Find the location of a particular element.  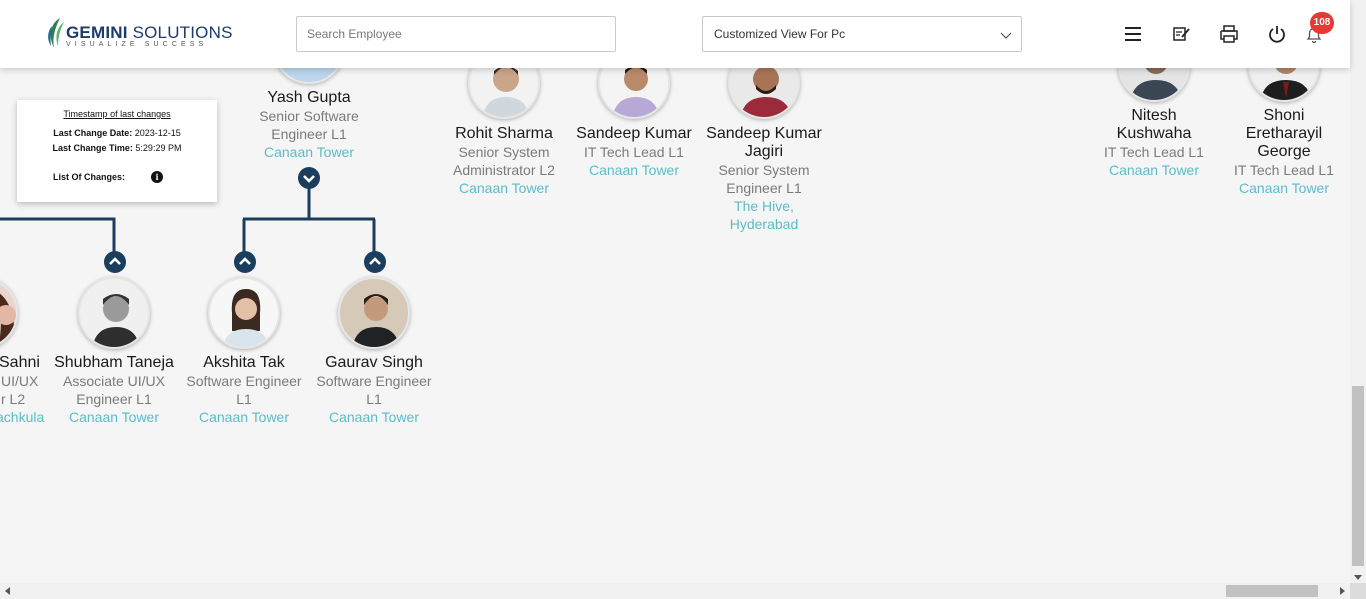

scrollbar-corner is located at coordinates (1358, 591).